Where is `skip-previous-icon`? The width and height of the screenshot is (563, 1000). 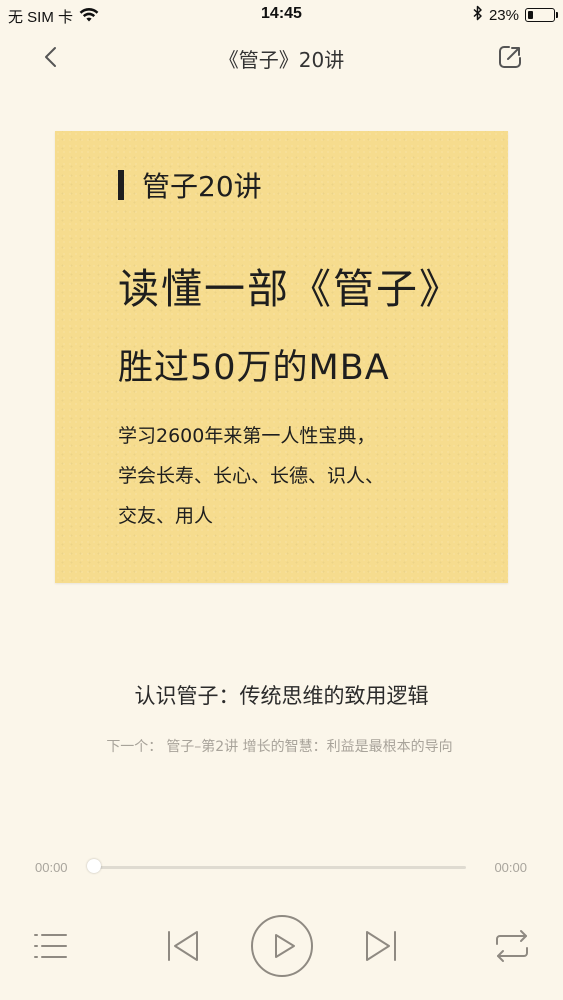
skip-previous-icon is located at coordinates (183, 946).